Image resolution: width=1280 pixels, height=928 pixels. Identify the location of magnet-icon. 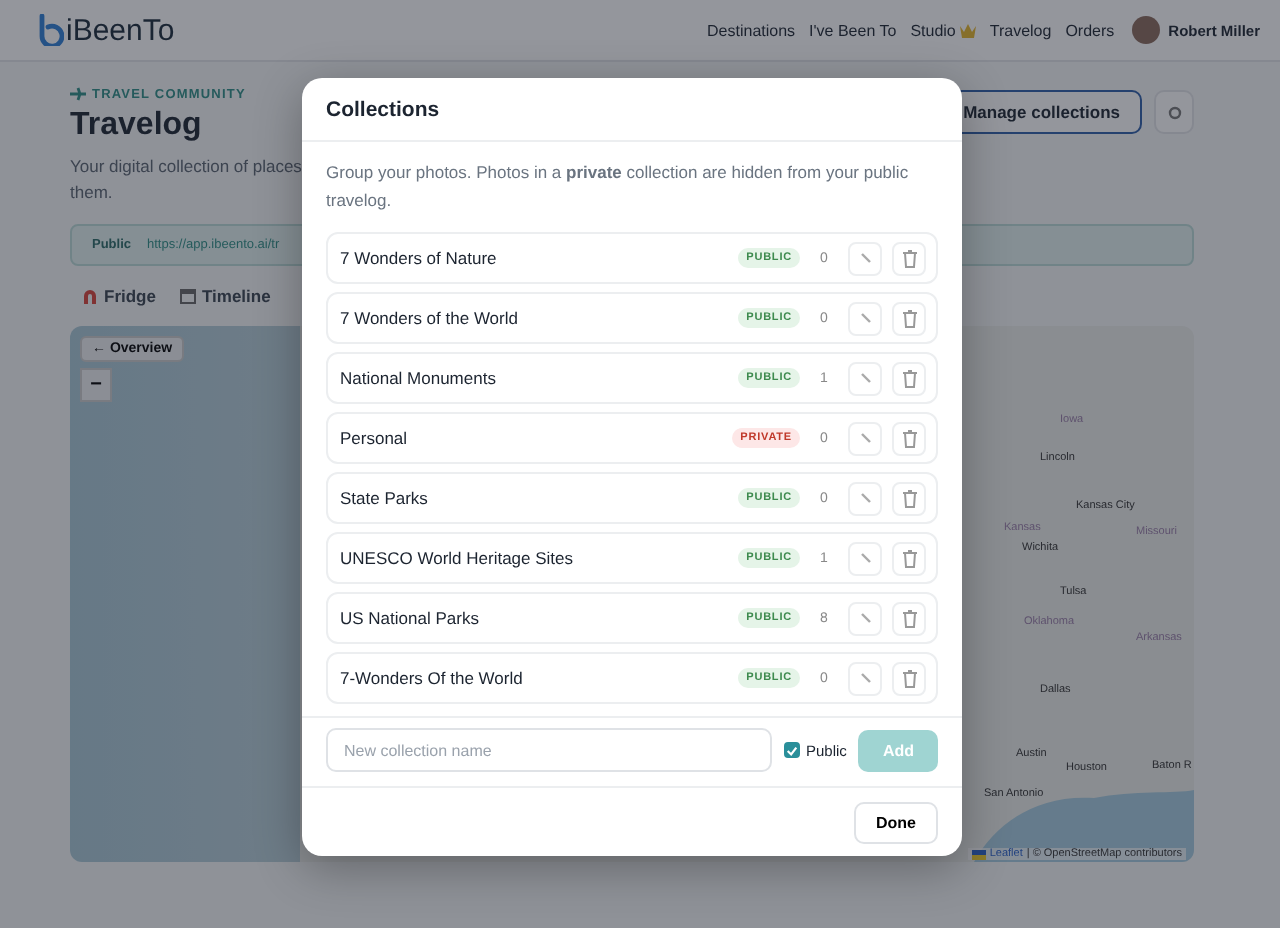
(90, 296).